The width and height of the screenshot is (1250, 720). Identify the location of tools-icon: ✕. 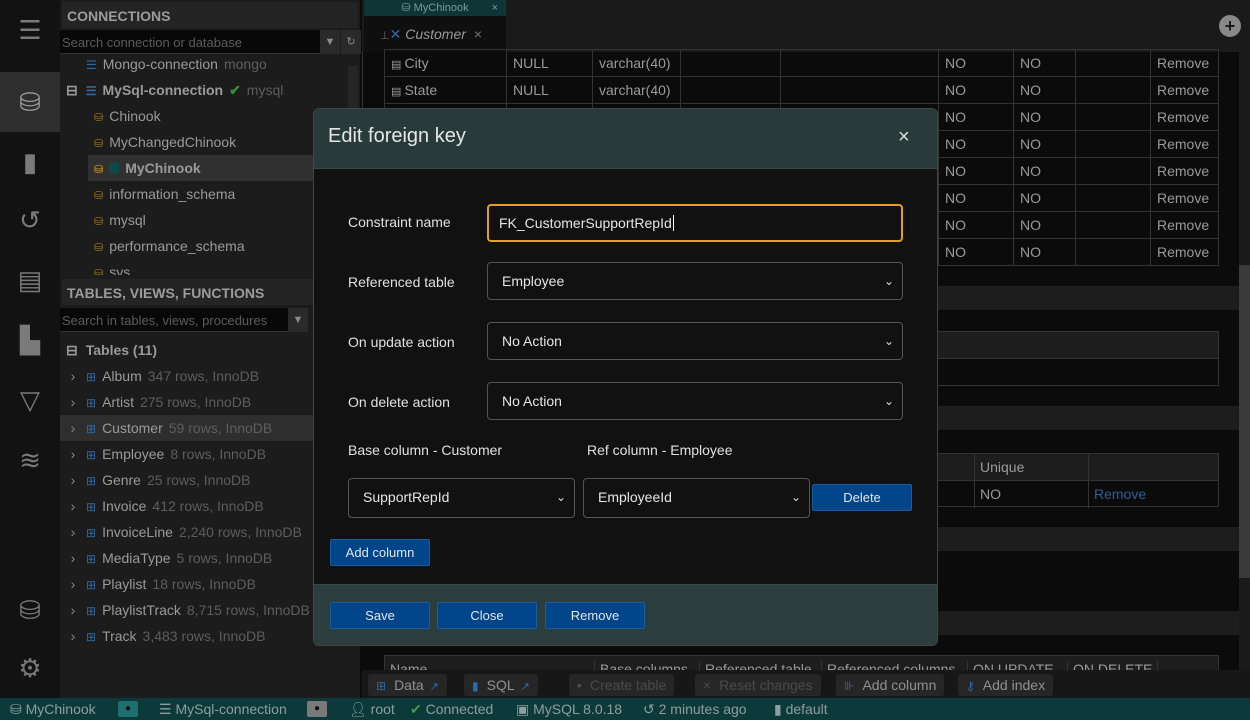
(397, 34).